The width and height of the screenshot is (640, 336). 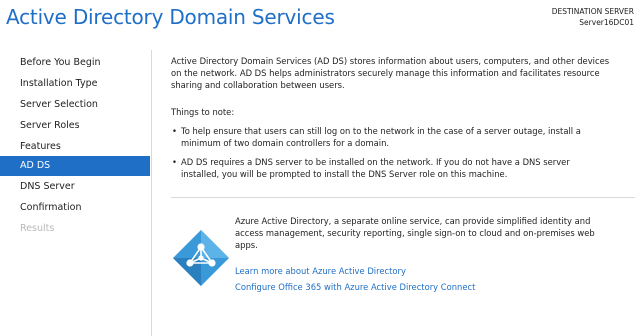 I want to click on azure-active-directory-icon, so click(x=201, y=258).